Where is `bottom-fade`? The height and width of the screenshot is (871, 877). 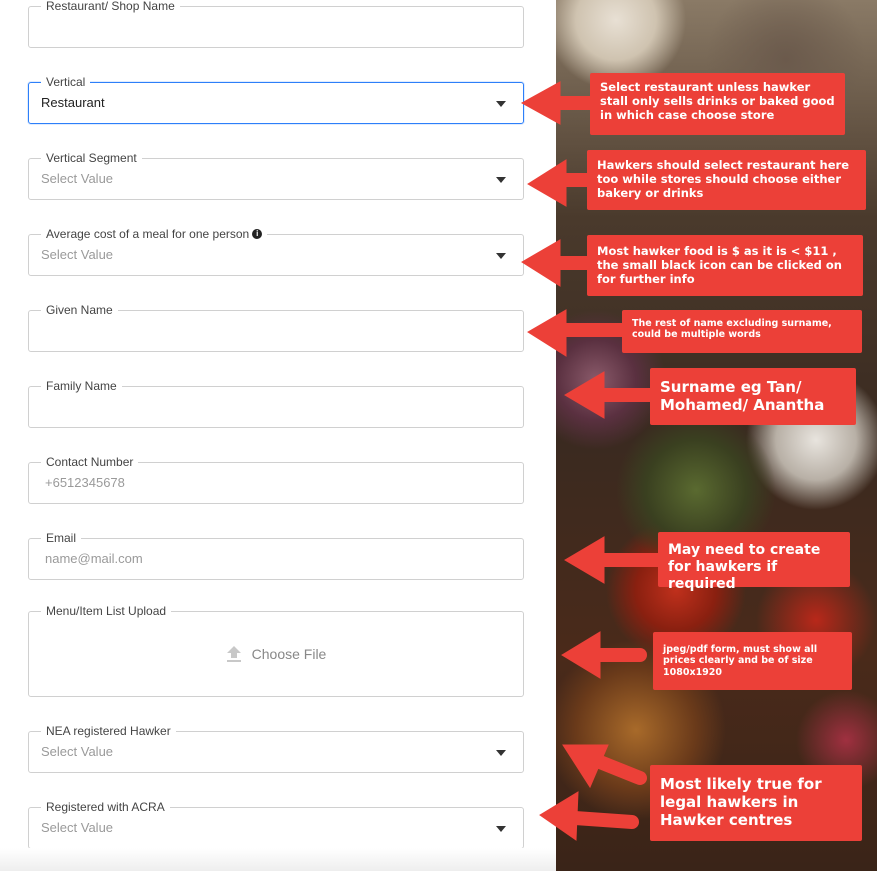 bottom-fade is located at coordinates (278, 859).